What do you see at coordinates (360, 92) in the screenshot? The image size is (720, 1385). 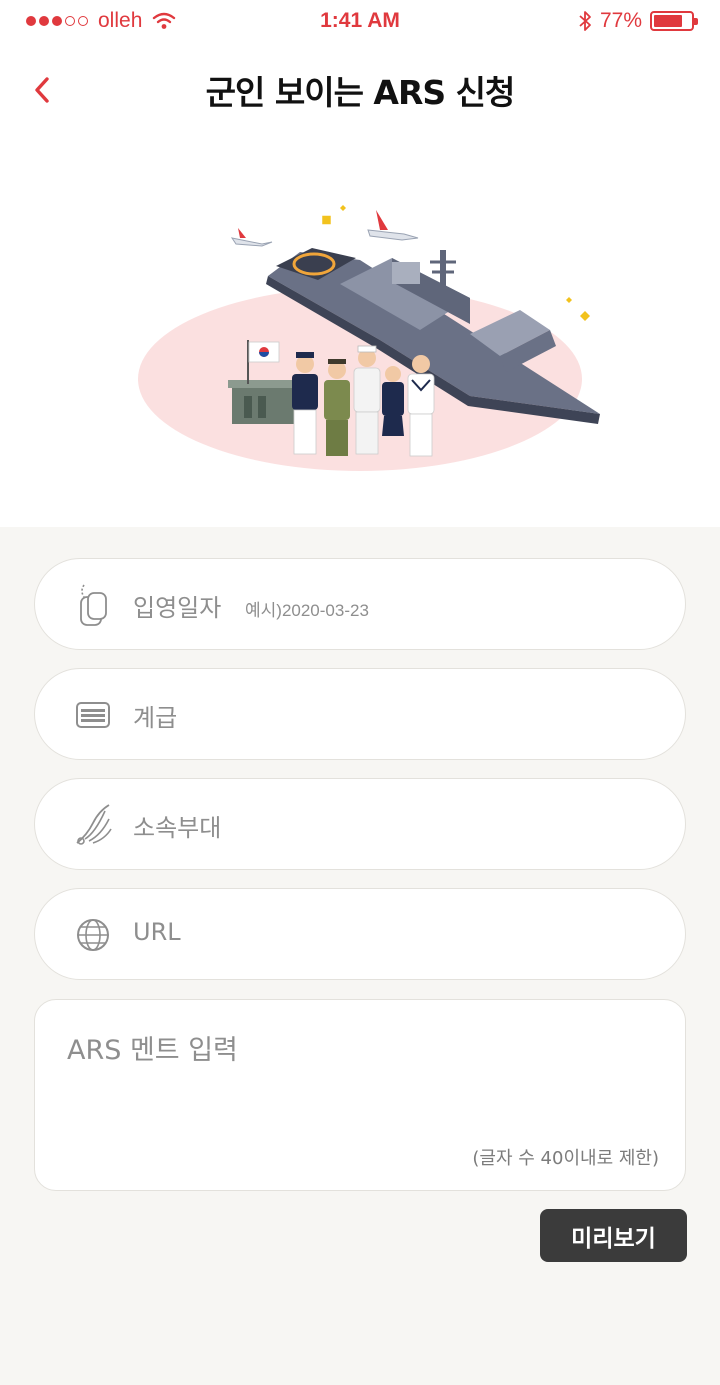 I see `page-title: 군인 보이는 ARS 신청` at bounding box center [360, 92].